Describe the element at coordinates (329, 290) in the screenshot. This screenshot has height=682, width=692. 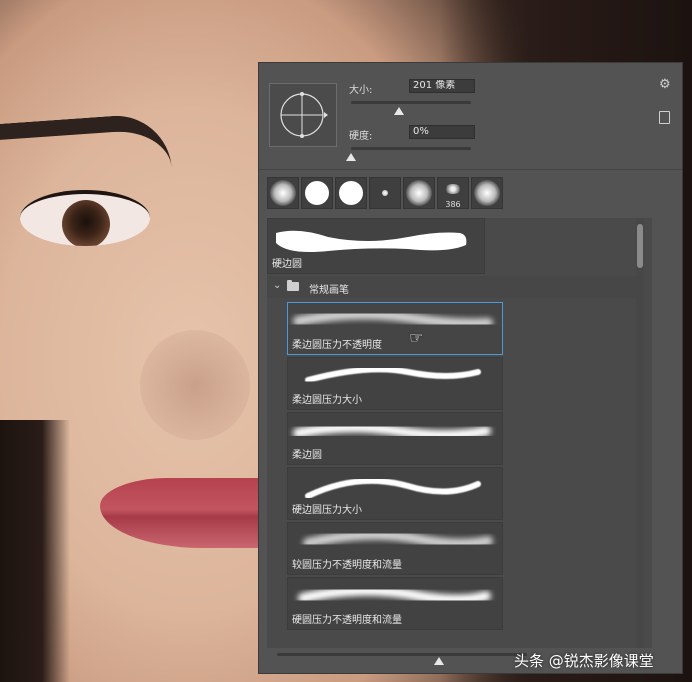
I see `brush-group-name: 常规画笔` at that location.